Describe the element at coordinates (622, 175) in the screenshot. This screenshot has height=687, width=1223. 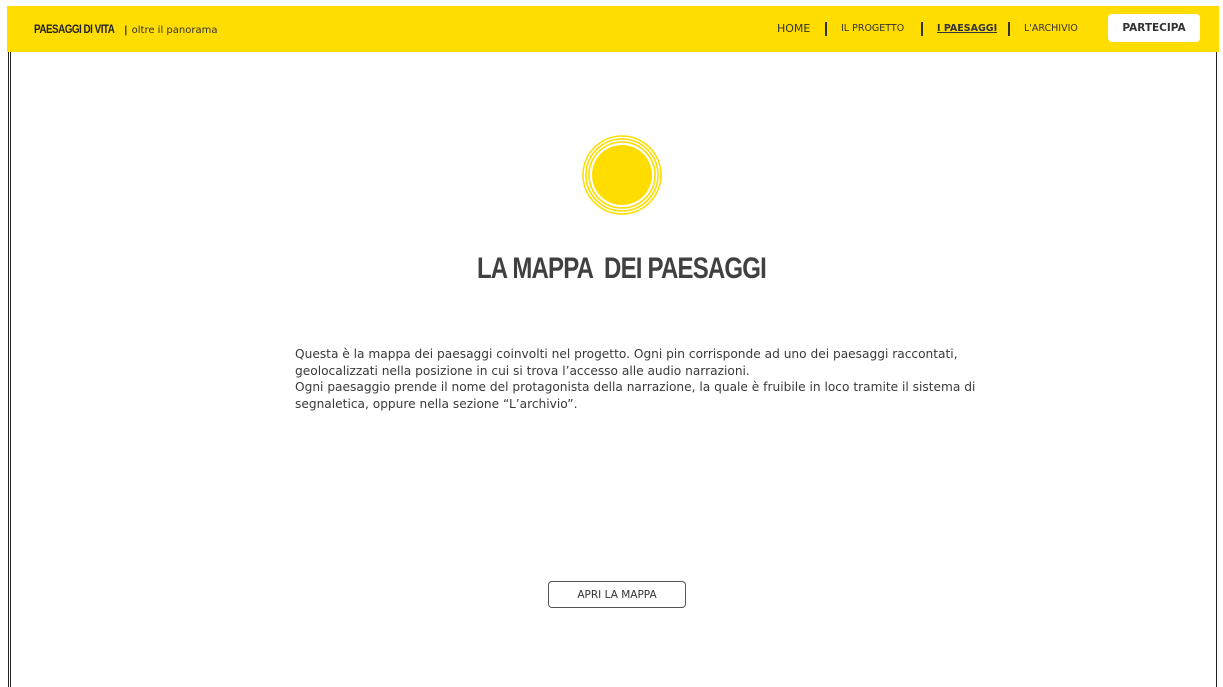
I see `sun-icon` at that location.